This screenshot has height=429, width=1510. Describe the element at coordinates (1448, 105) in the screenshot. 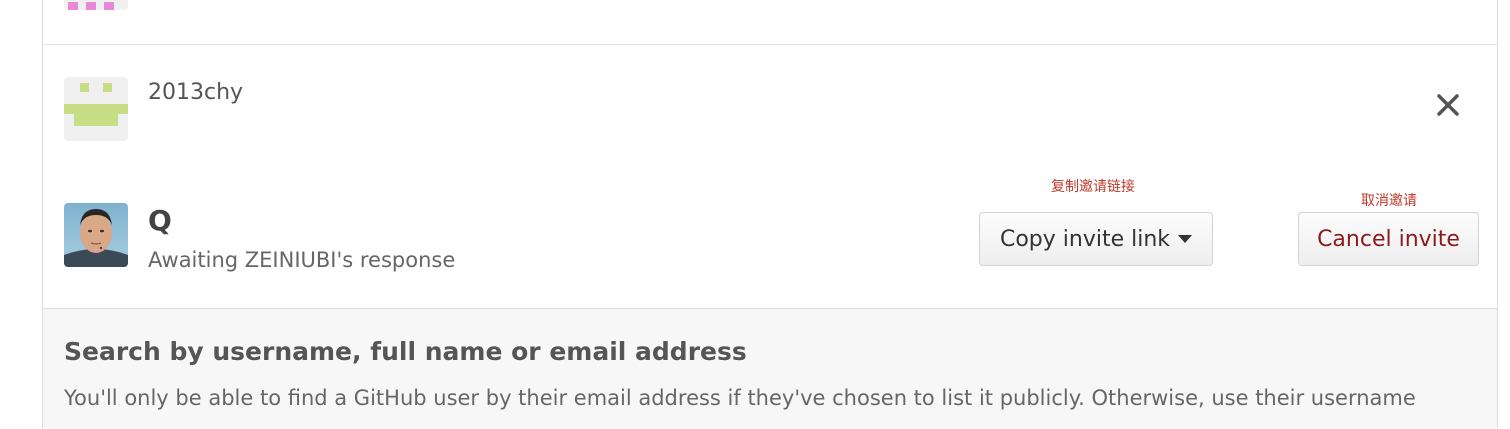

I see `close-icon` at that location.